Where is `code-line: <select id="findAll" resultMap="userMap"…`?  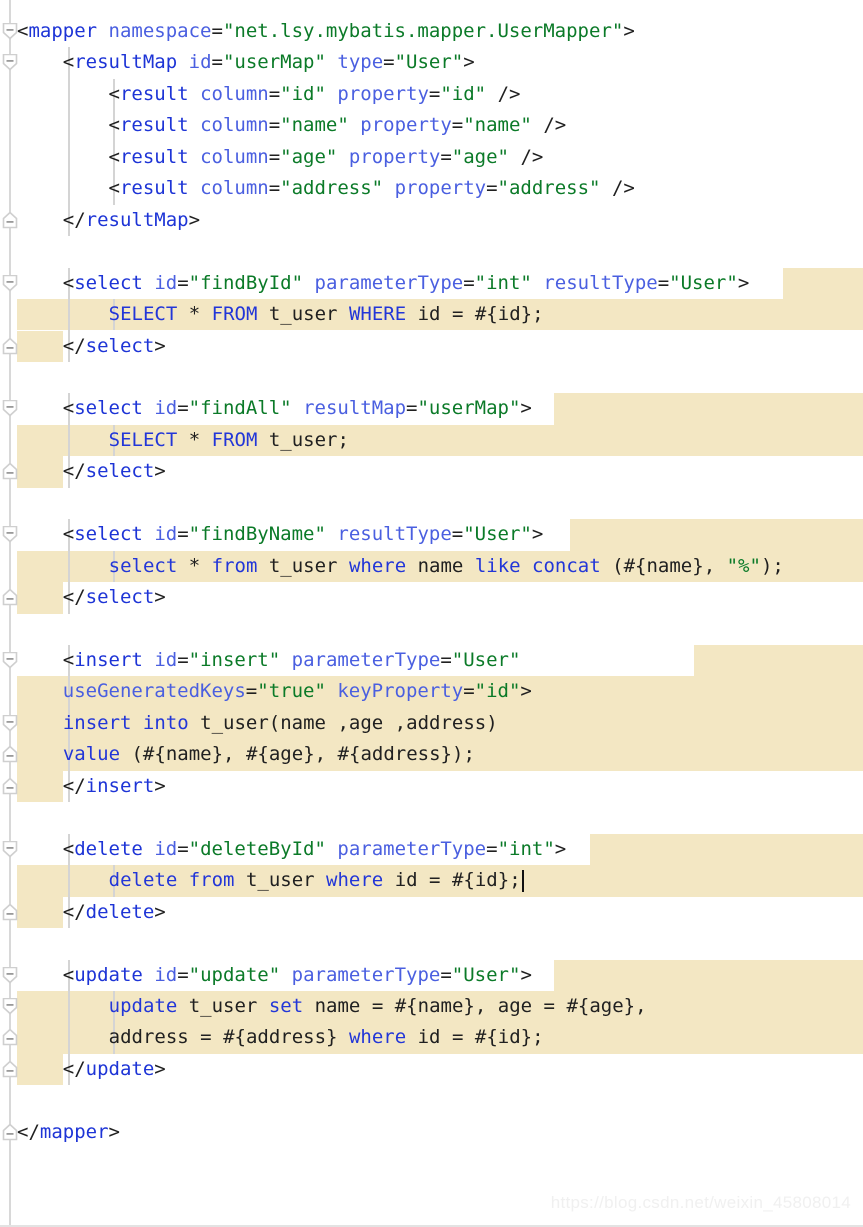 code-line: <select id="findAll" resultMap="userMap"… is located at coordinates (274, 408).